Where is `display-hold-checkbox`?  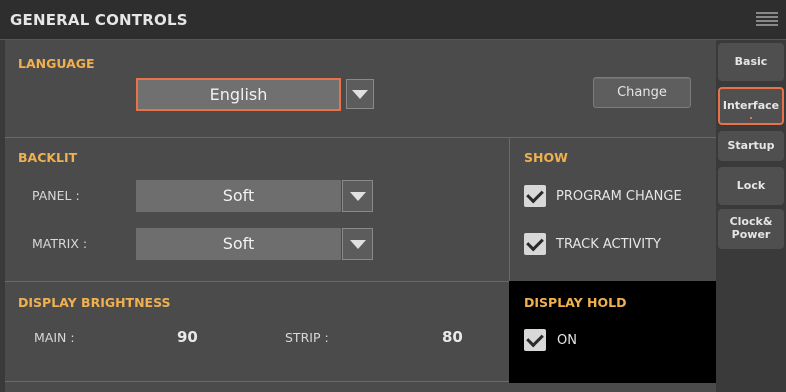
display-hold-checkbox is located at coordinates (535, 340).